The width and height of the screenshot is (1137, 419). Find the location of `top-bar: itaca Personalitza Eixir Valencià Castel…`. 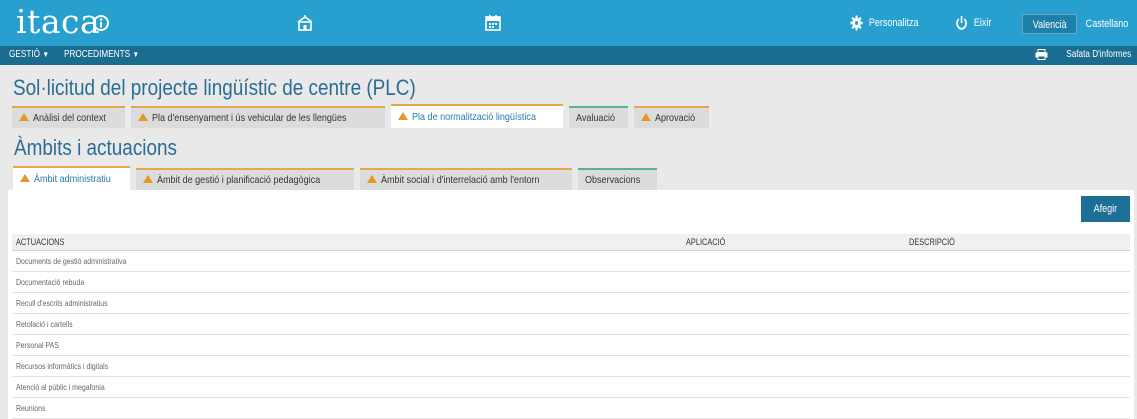

top-bar: itaca Personalitza Eixir Valencià Castel… is located at coordinates (568, 23).